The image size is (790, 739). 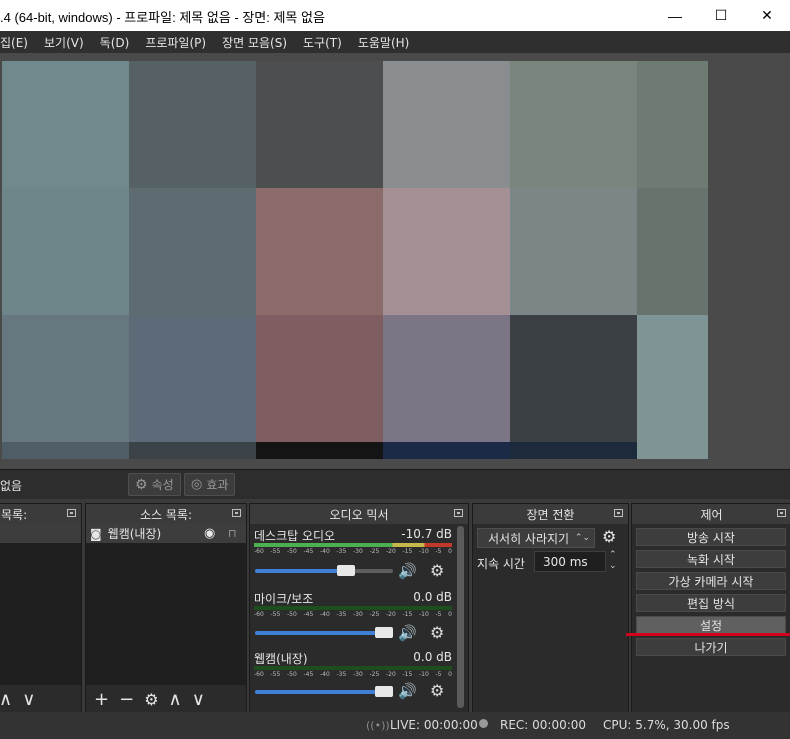 What do you see at coordinates (374, 674) in the screenshot?
I see `meter-tick-label: -25` at bounding box center [374, 674].